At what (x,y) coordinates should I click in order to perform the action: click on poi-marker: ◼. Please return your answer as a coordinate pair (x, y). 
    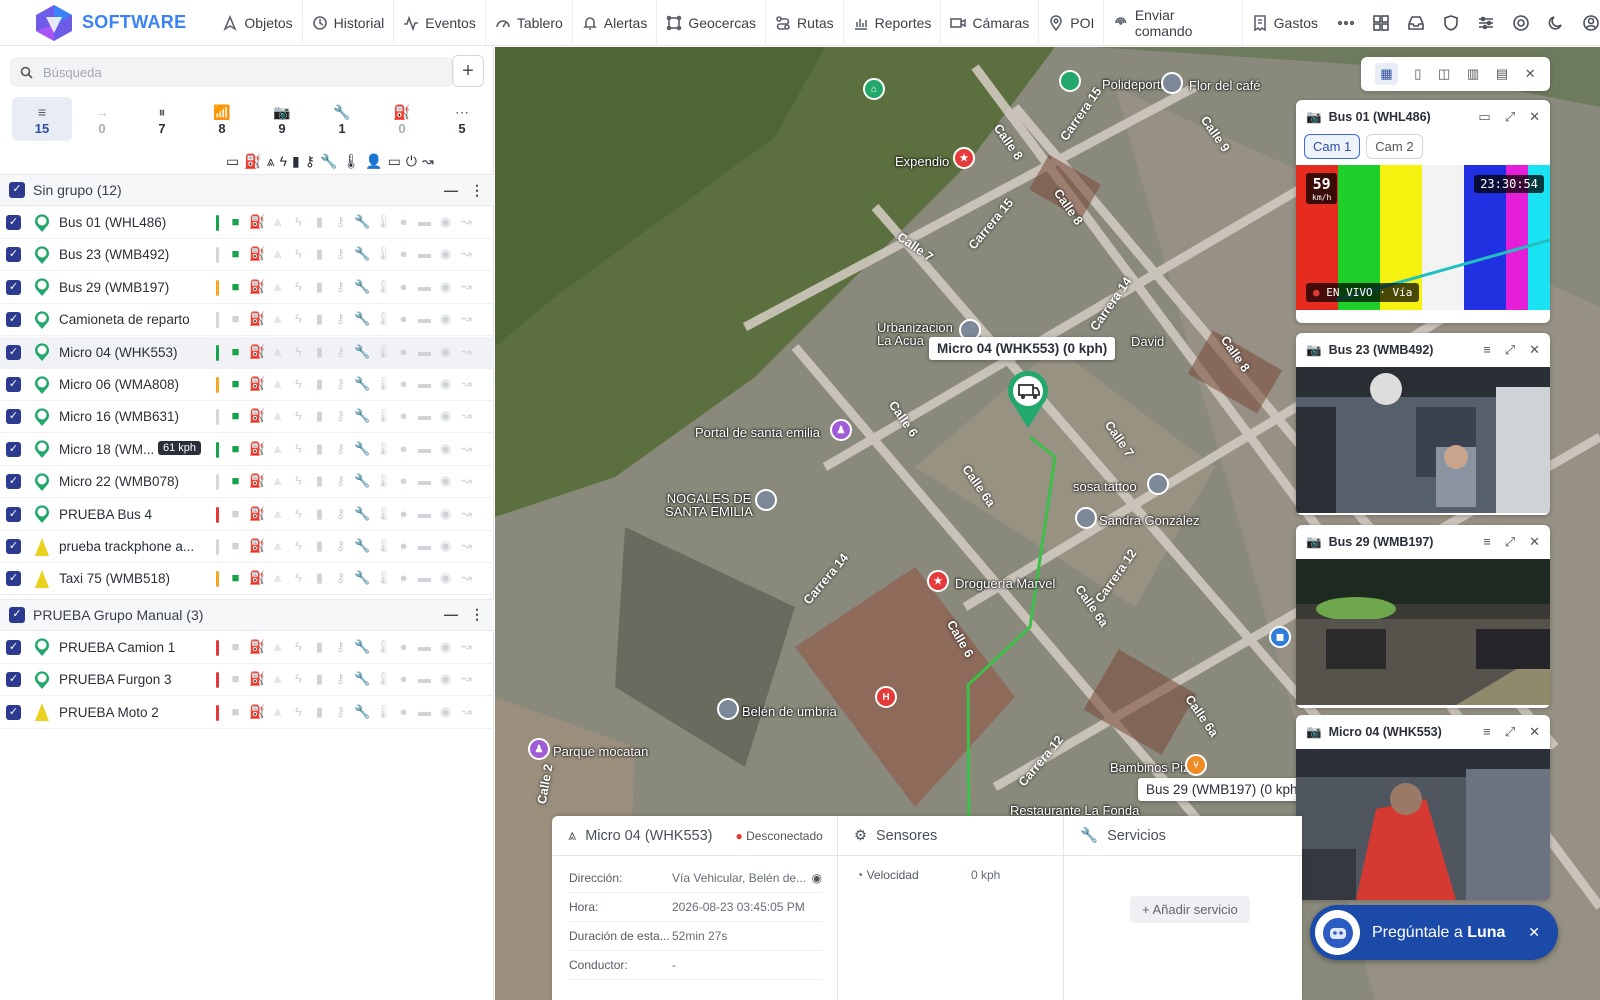
    Looking at the image, I should click on (1280, 637).